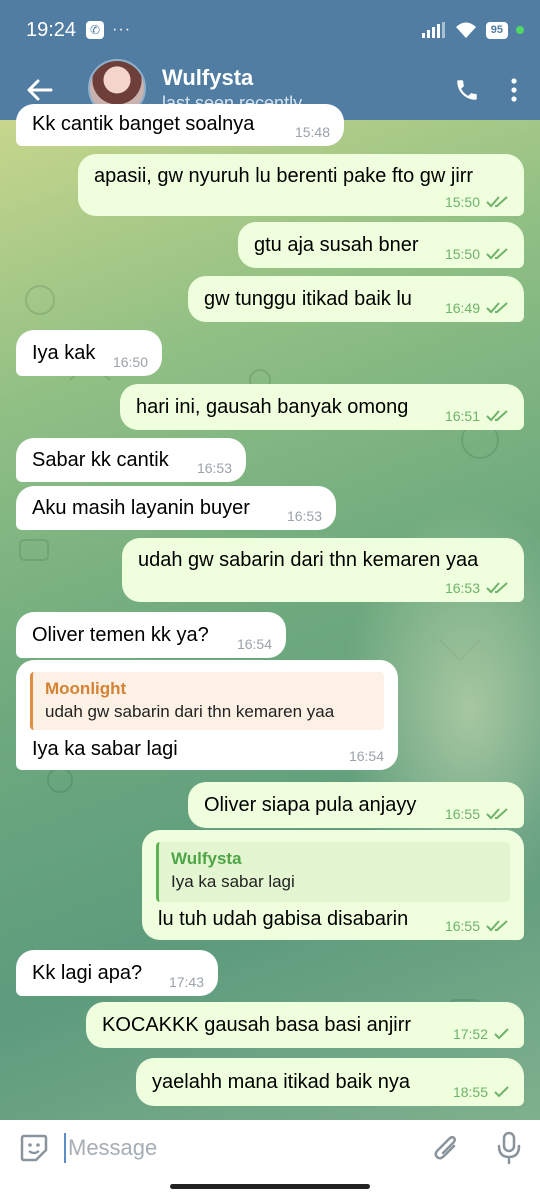 This screenshot has width=540, height=1200. I want to click on message-text: KOCAKKK gausah basa basi anjirr, so click(257, 1025).